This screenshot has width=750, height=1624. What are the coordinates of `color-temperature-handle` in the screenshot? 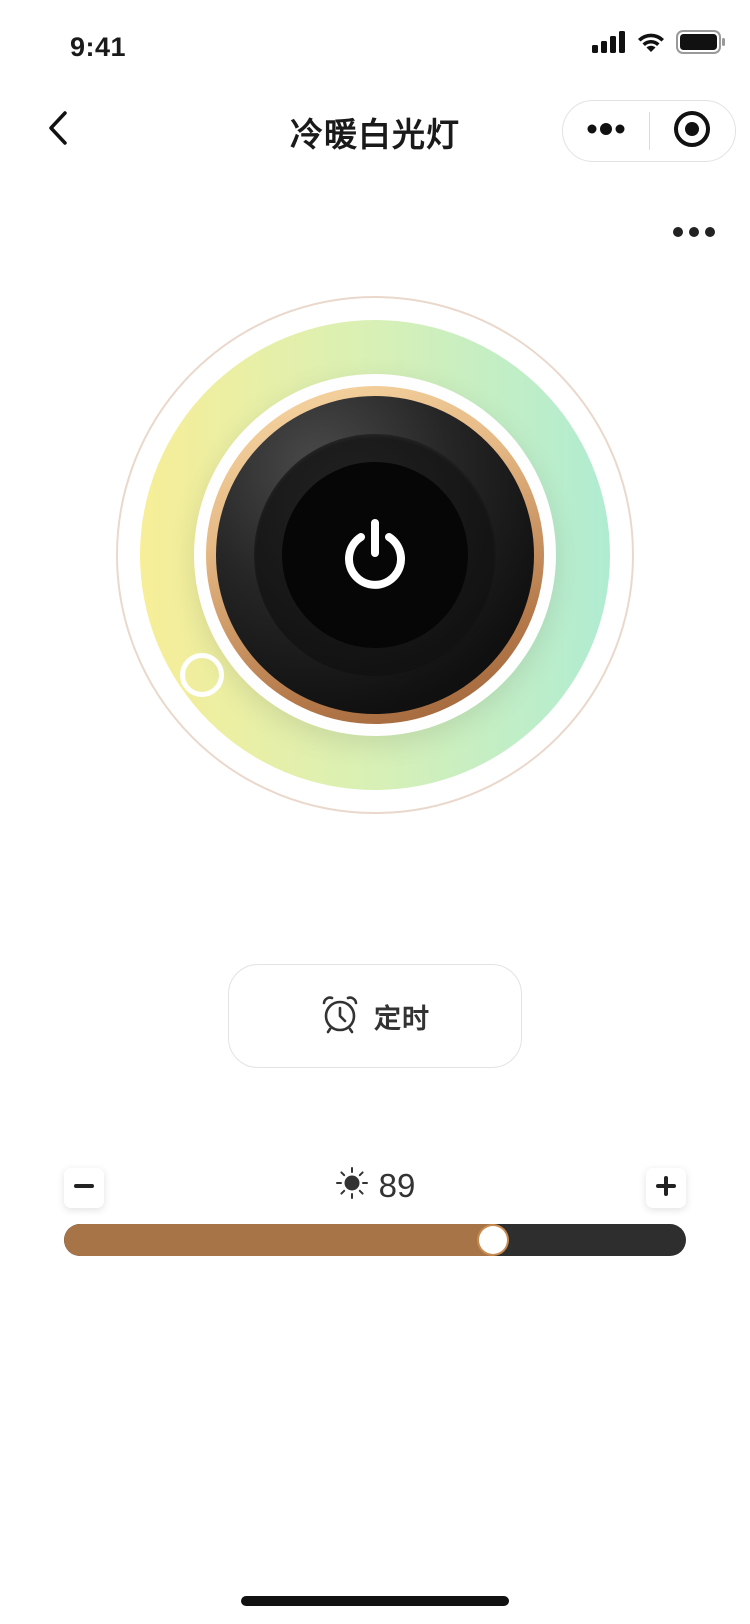 It's located at (202, 675).